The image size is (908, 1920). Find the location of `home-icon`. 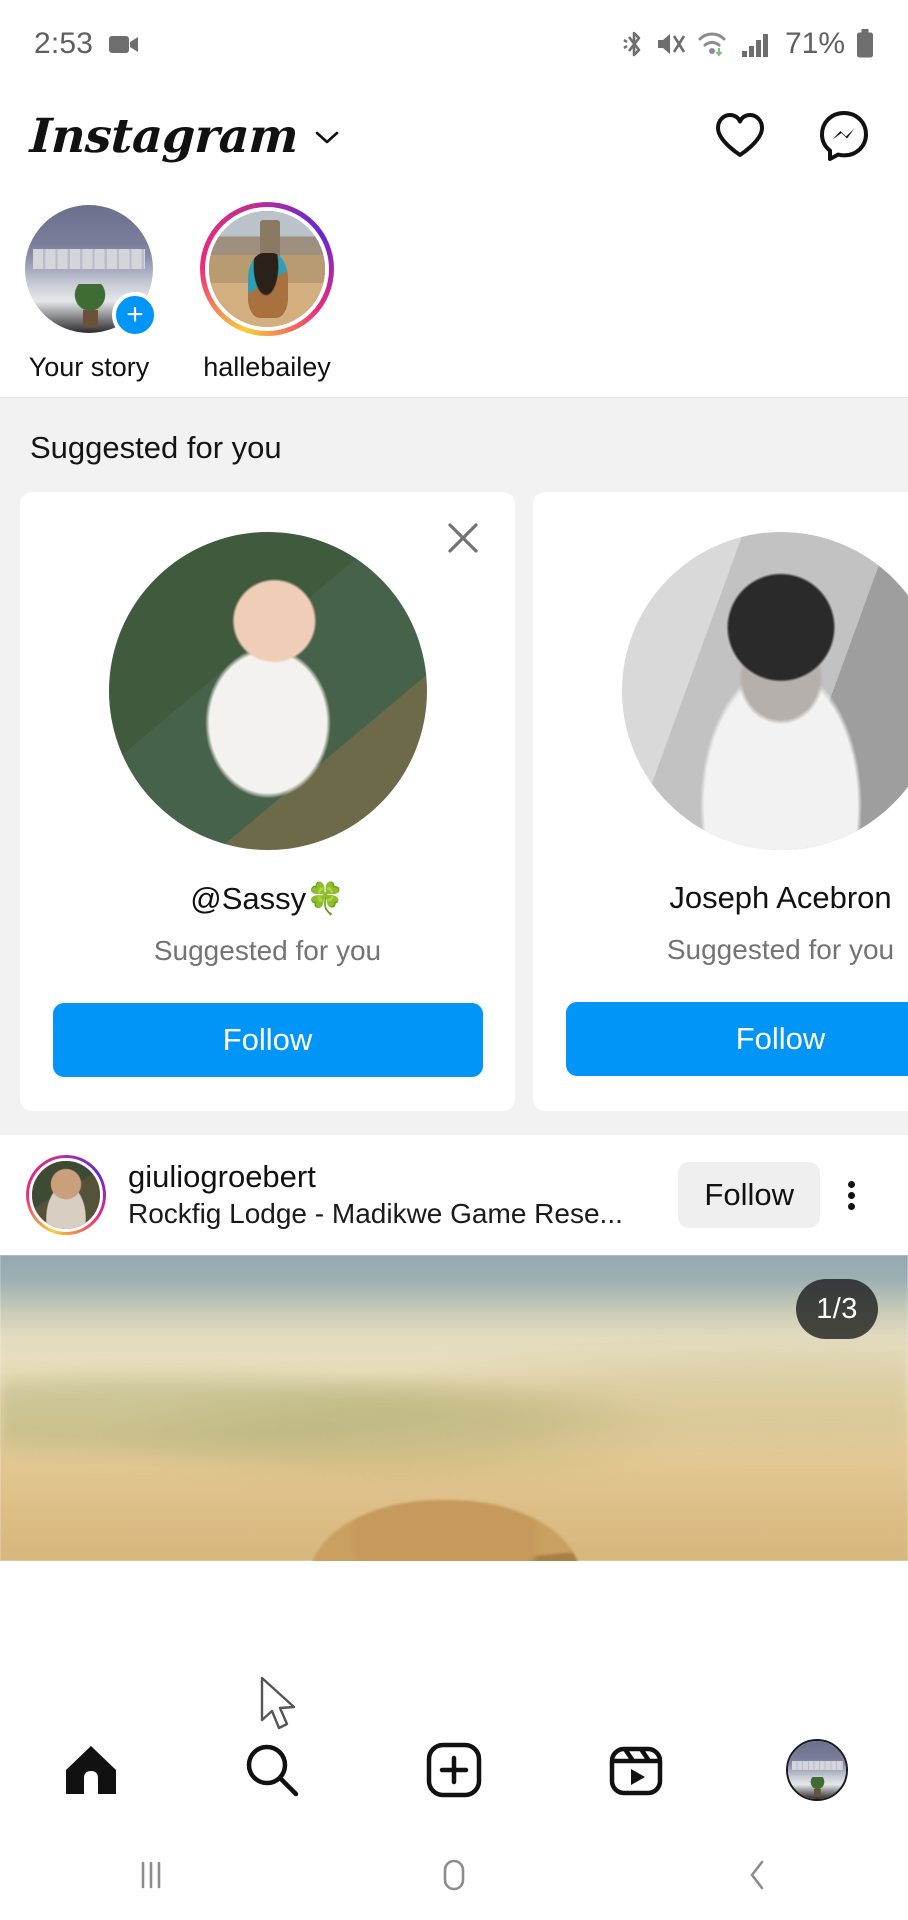

home-icon is located at coordinates (90, 1770).